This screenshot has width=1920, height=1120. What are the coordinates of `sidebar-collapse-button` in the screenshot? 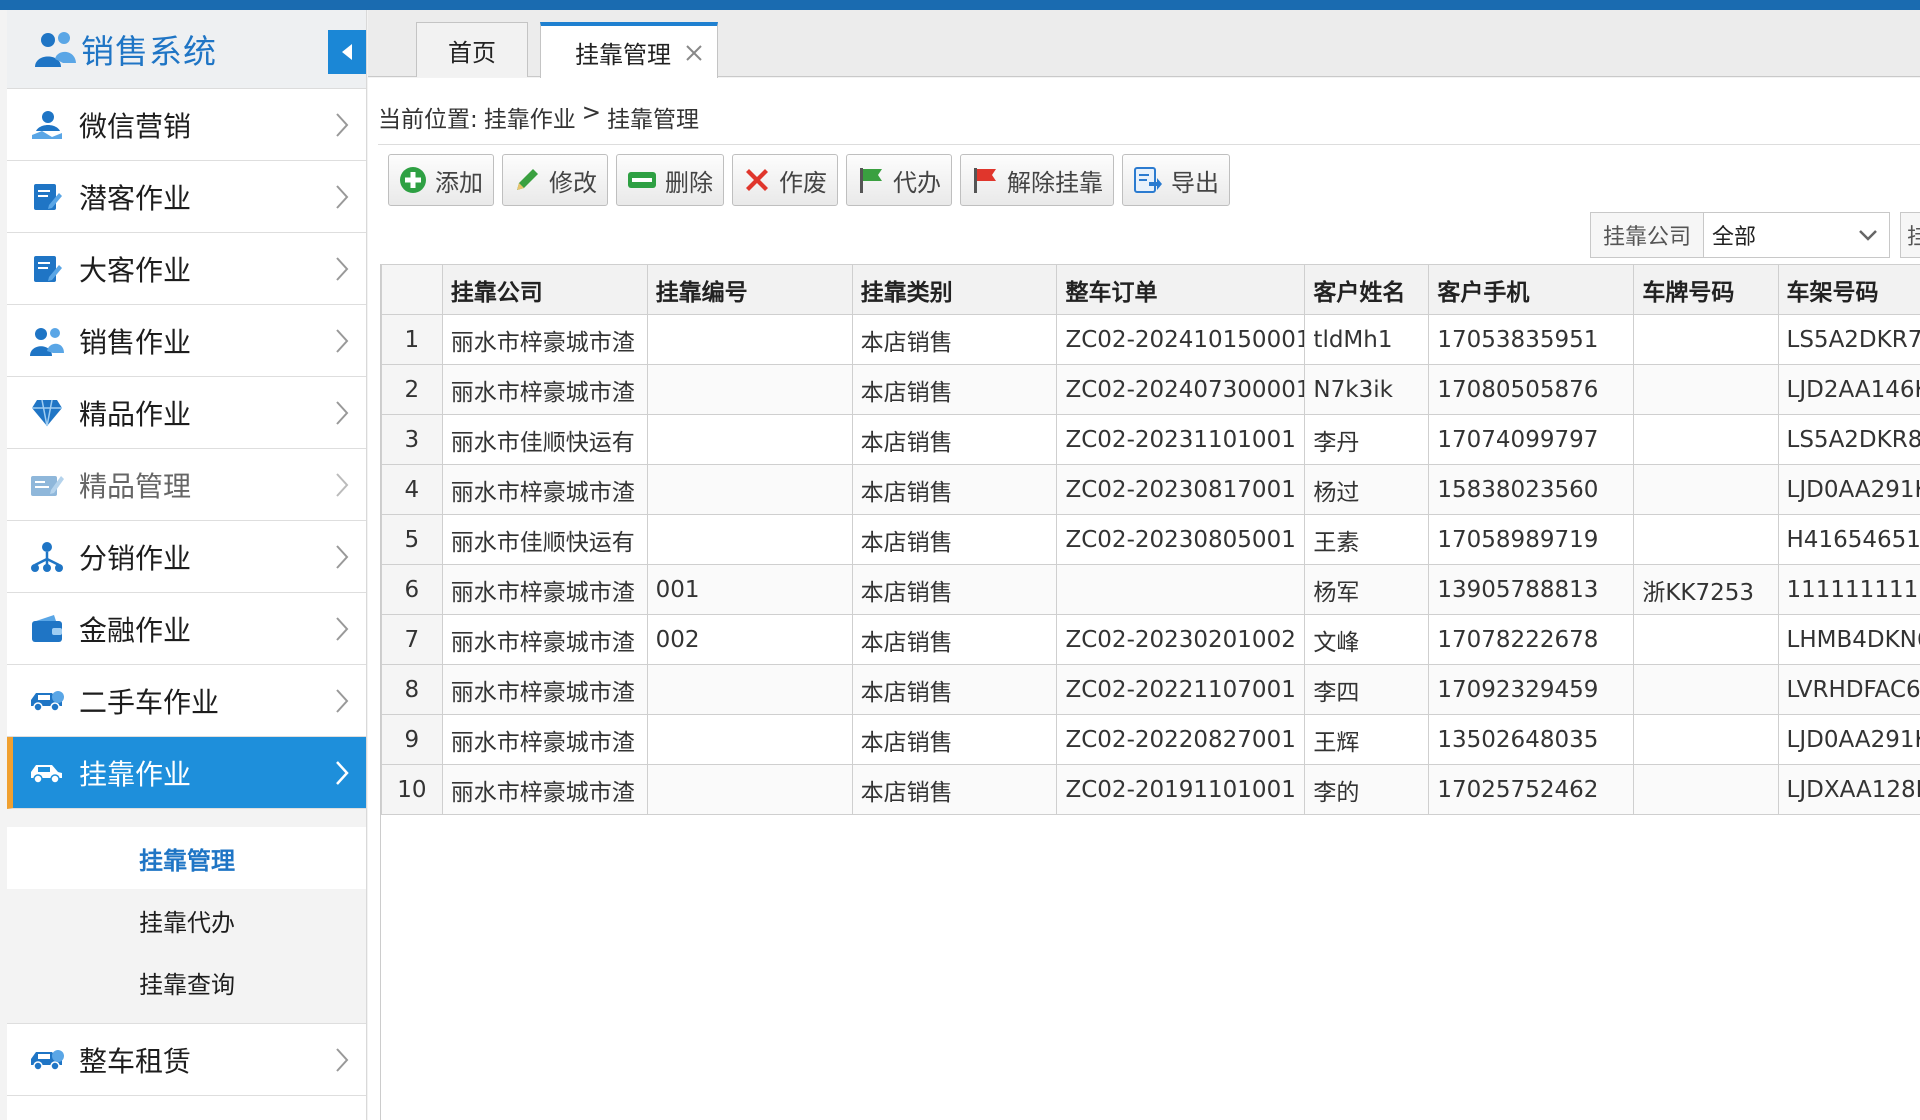 It's located at (347, 52).